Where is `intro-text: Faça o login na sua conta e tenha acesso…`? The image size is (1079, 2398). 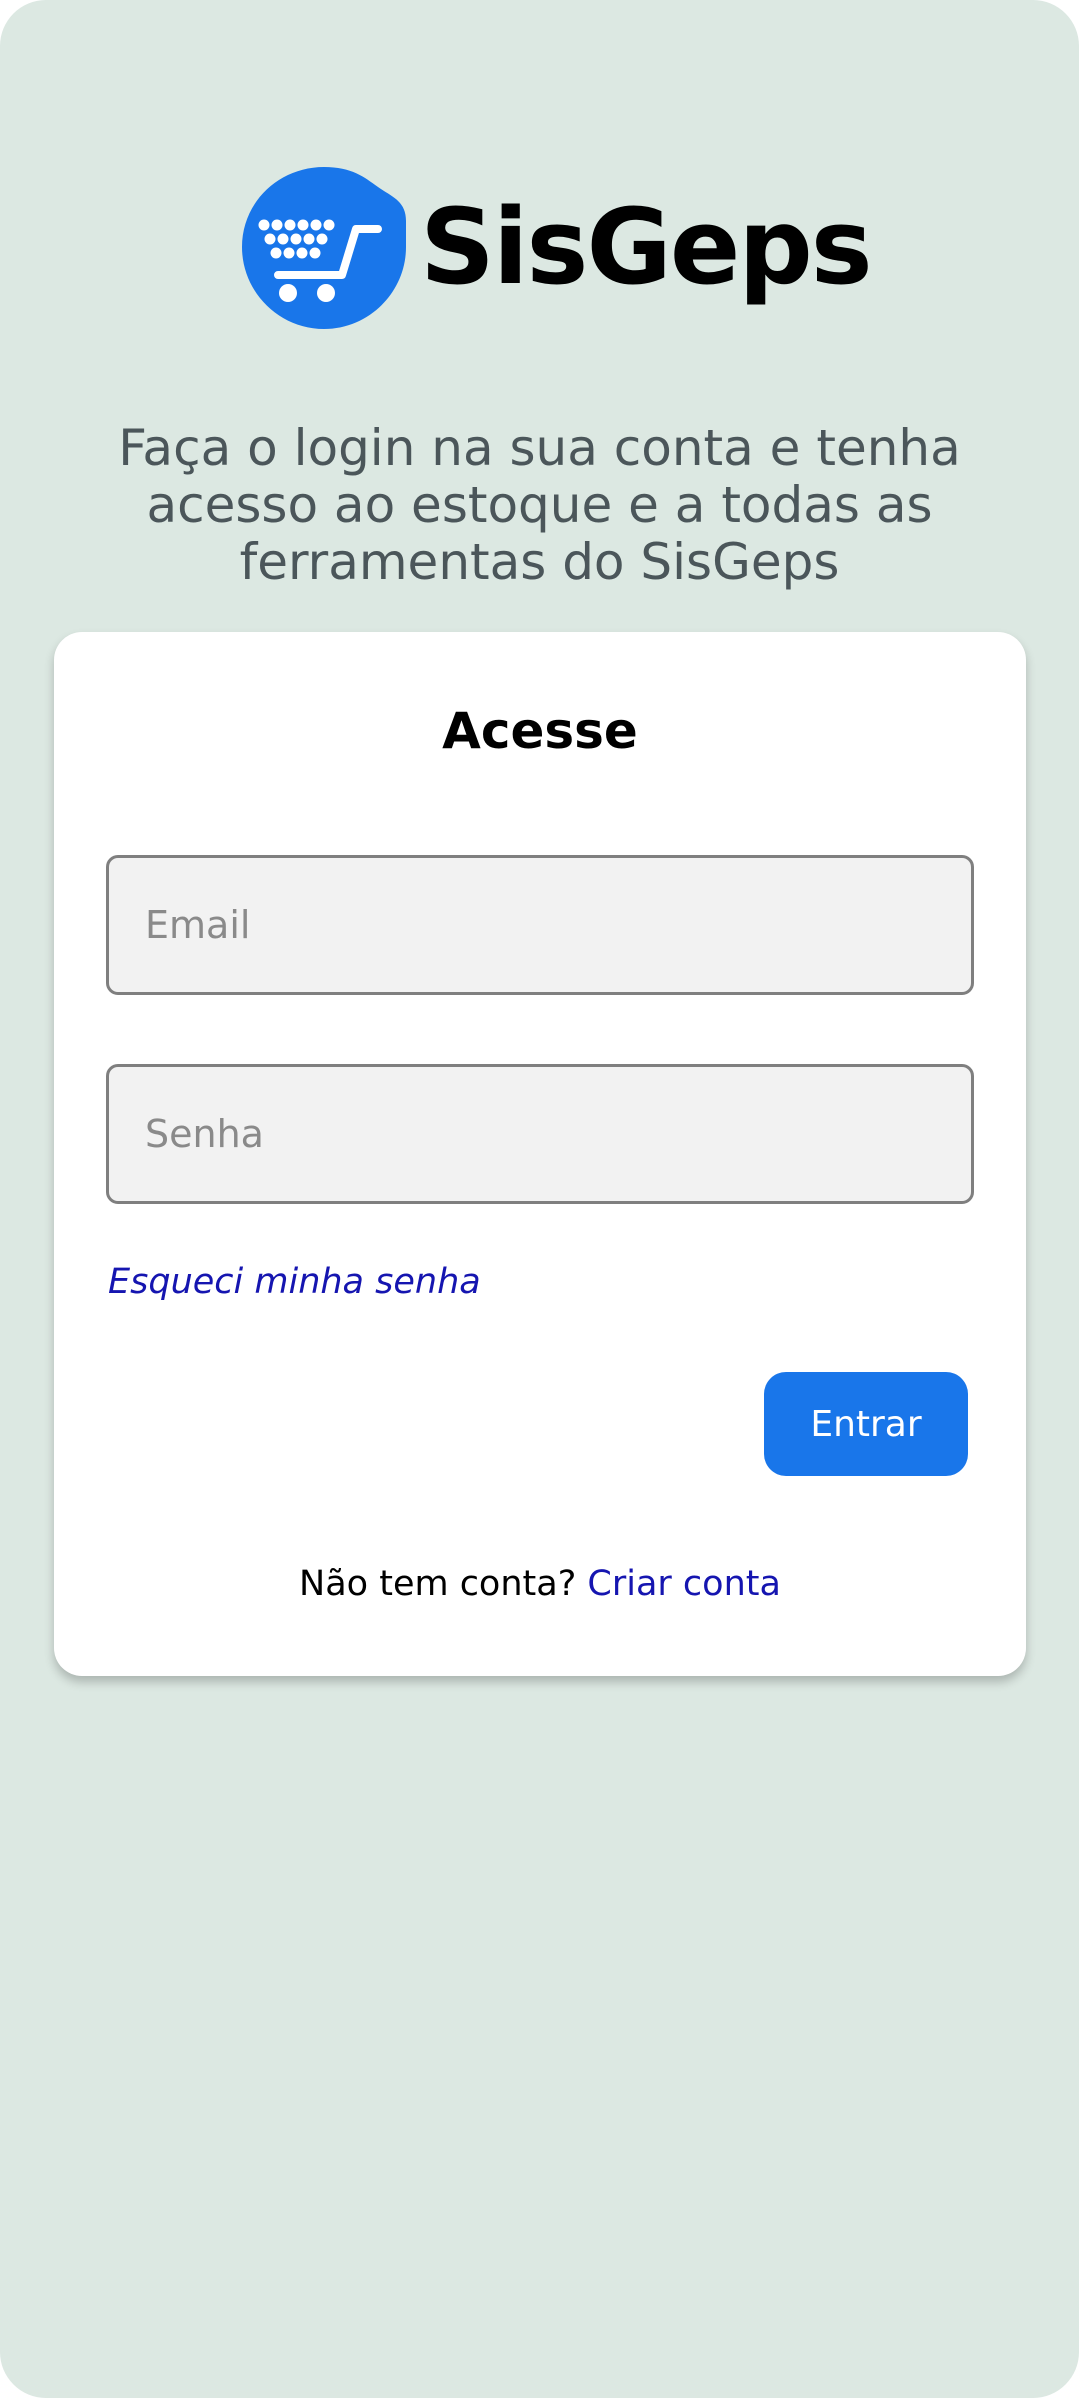 intro-text: Faça o login na sua conta e tenha acesso… is located at coordinates (539, 505).